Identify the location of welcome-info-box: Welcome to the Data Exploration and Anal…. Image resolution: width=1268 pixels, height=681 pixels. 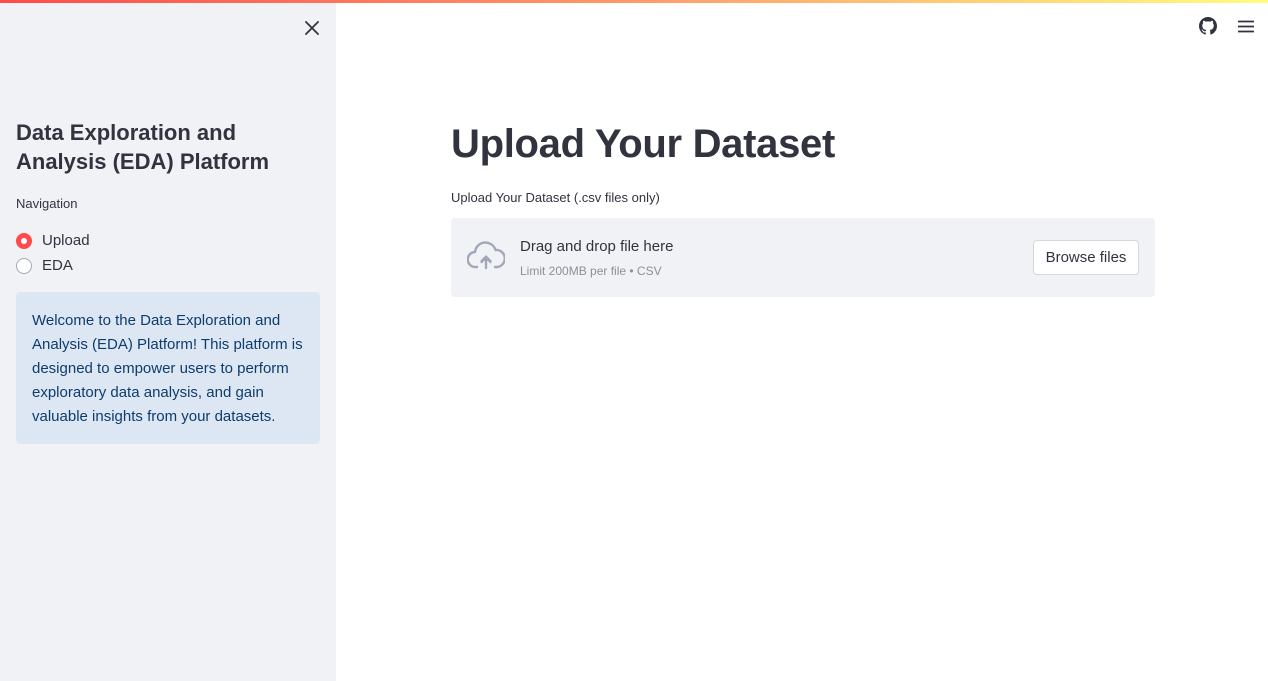
(168, 368).